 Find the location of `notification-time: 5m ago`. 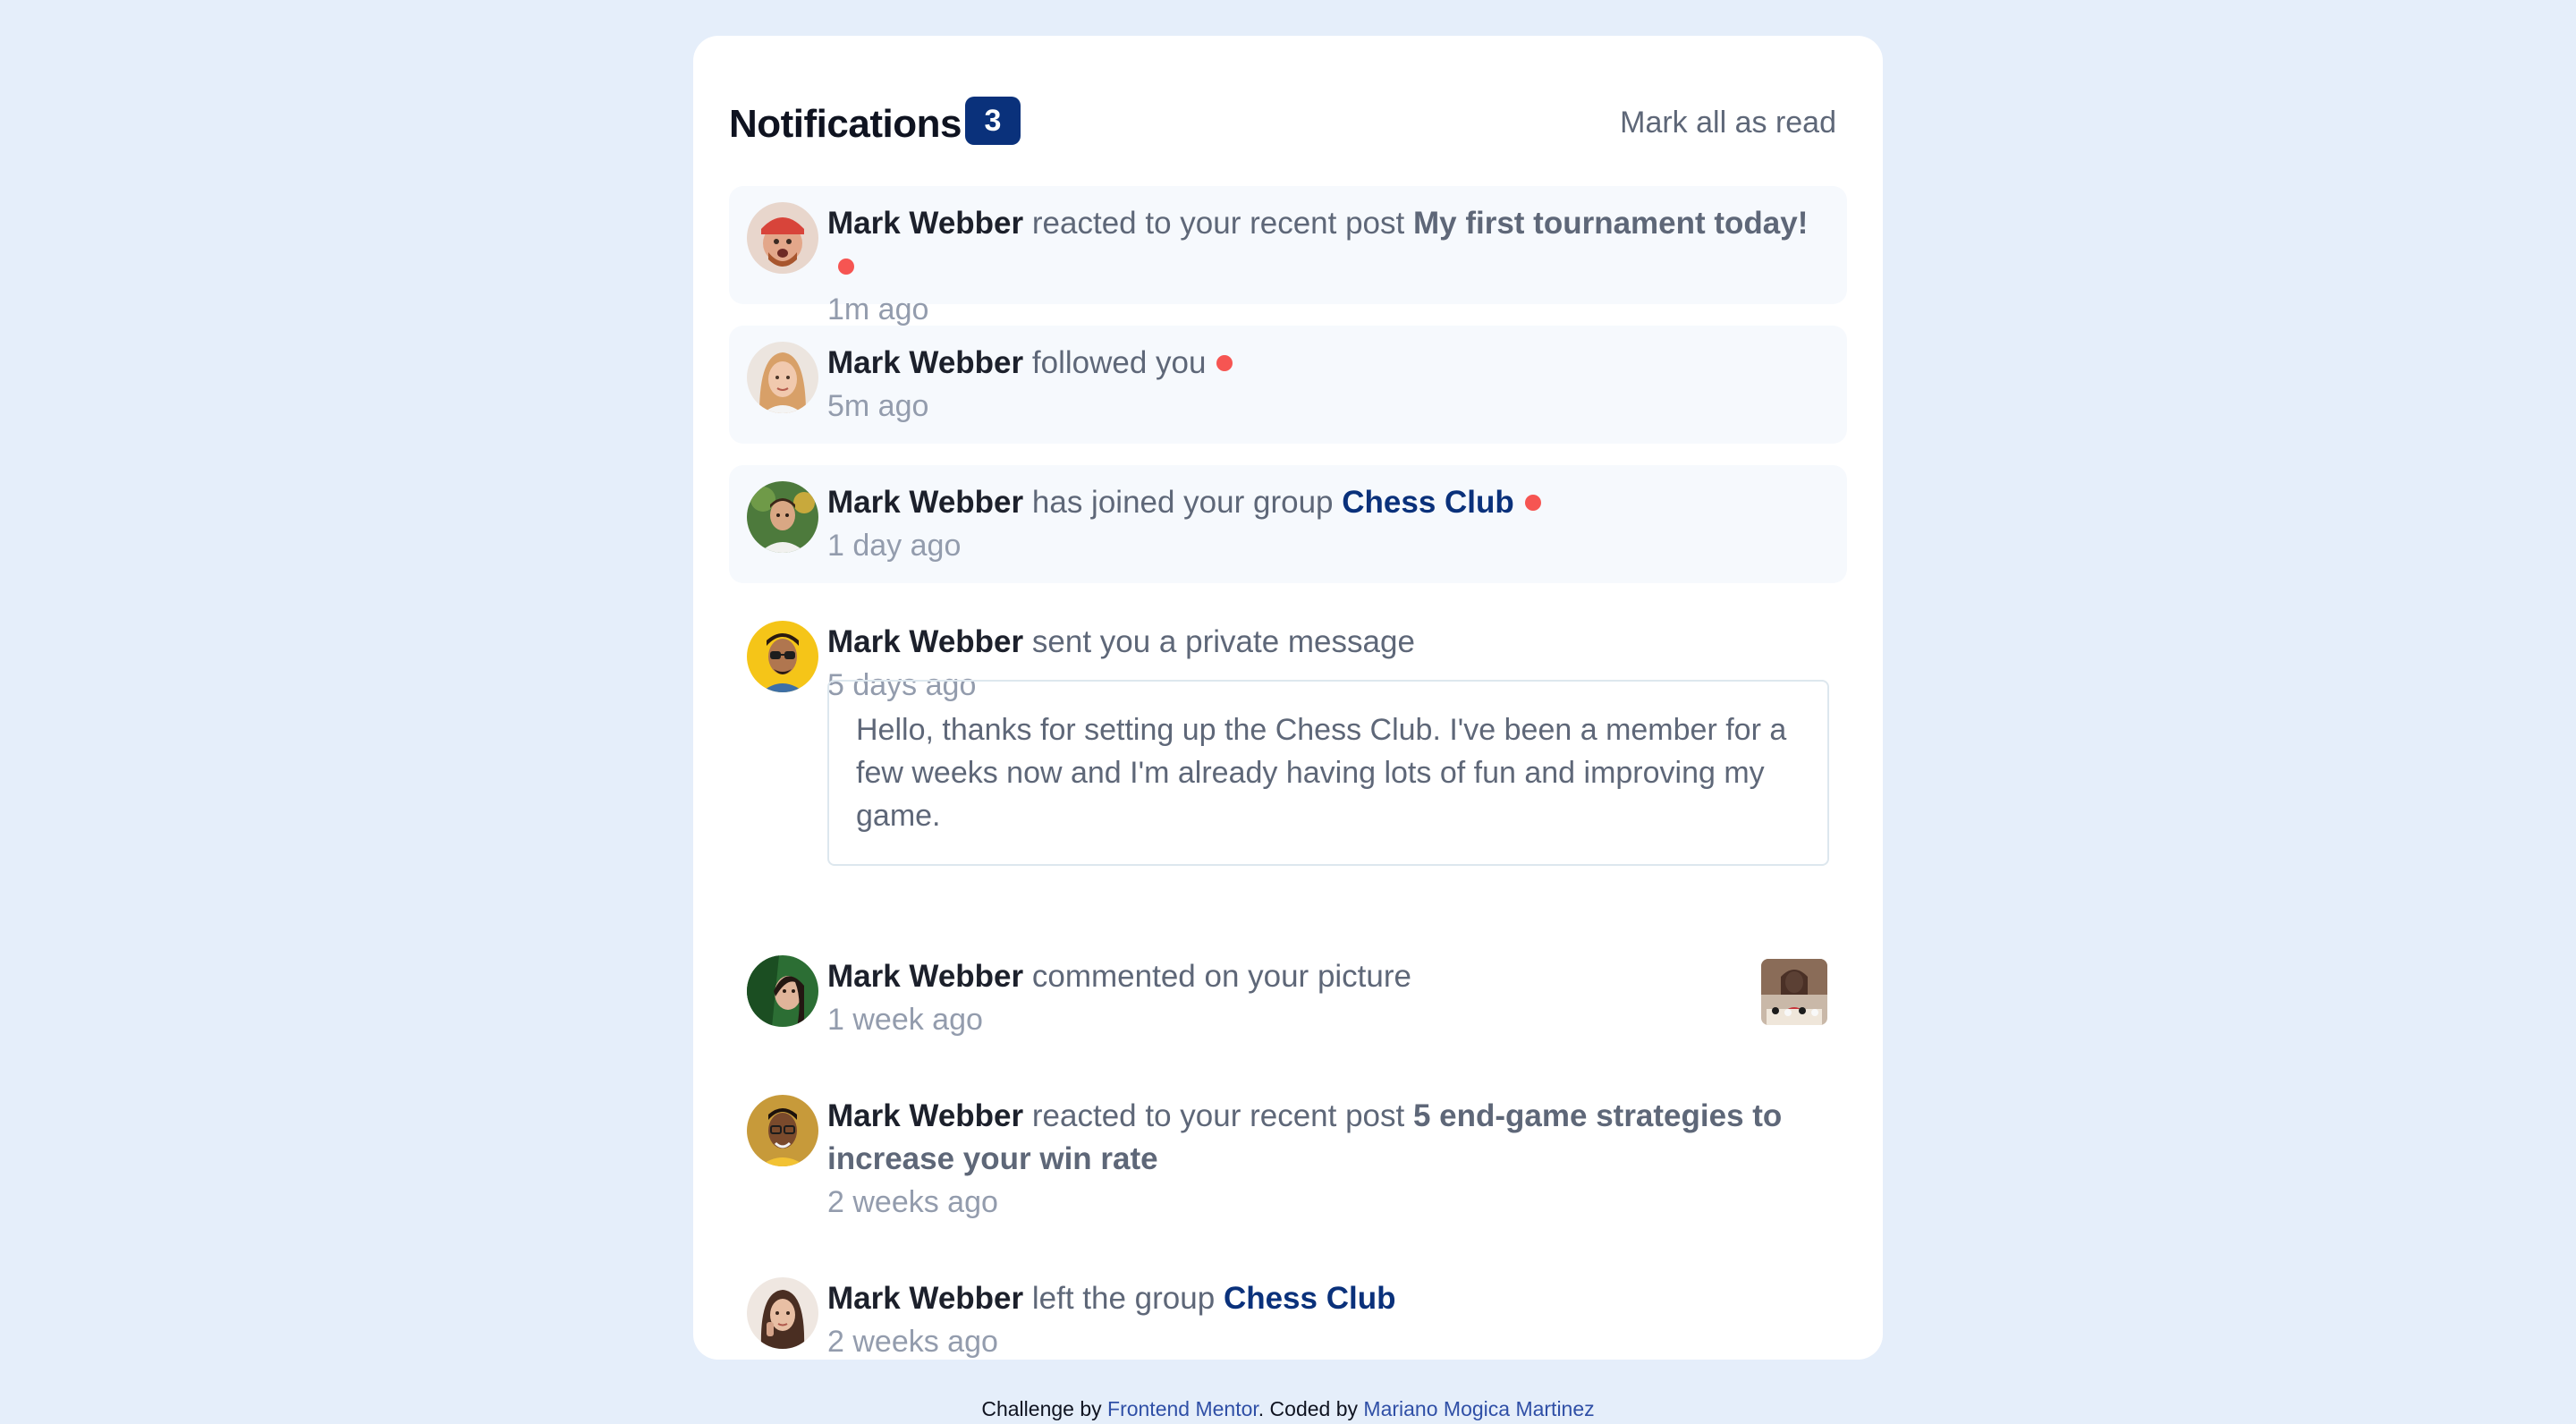

notification-time: 5m ago is located at coordinates (878, 406).